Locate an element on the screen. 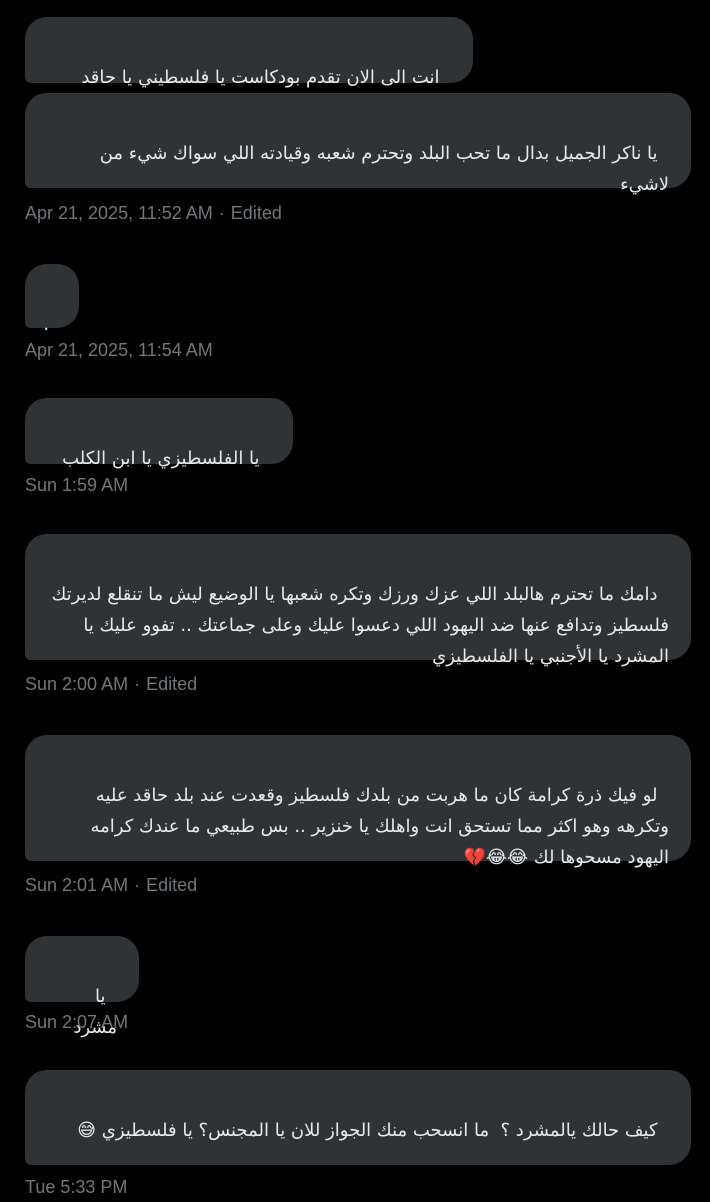 The image size is (710, 1202). message-timestamp: Tue 5:33 PM is located at coordinates (76, 1187).